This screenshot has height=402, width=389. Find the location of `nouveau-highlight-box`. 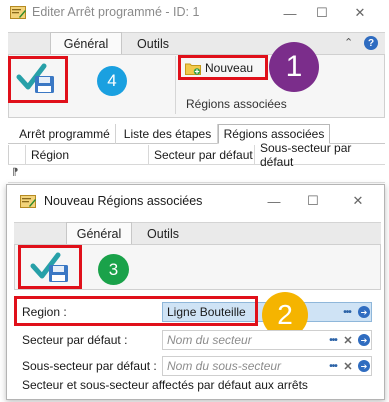

nouveau-highlight-box is located at coordinates (223, 67).